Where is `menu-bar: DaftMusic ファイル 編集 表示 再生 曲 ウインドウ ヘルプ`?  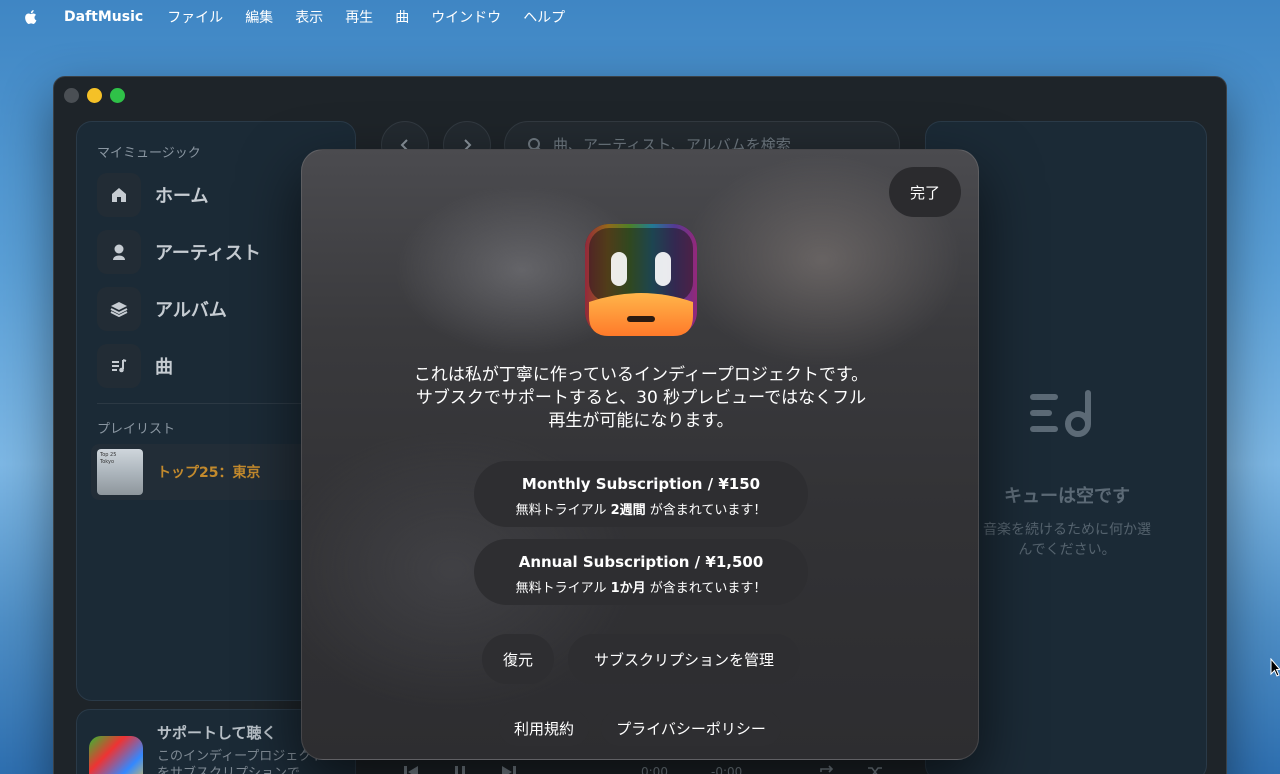
menu-bar: DaftMusic ファイル 編集 表示 再生 曲 ウインドウ ヘルプ is located at coordinates (640, 17).